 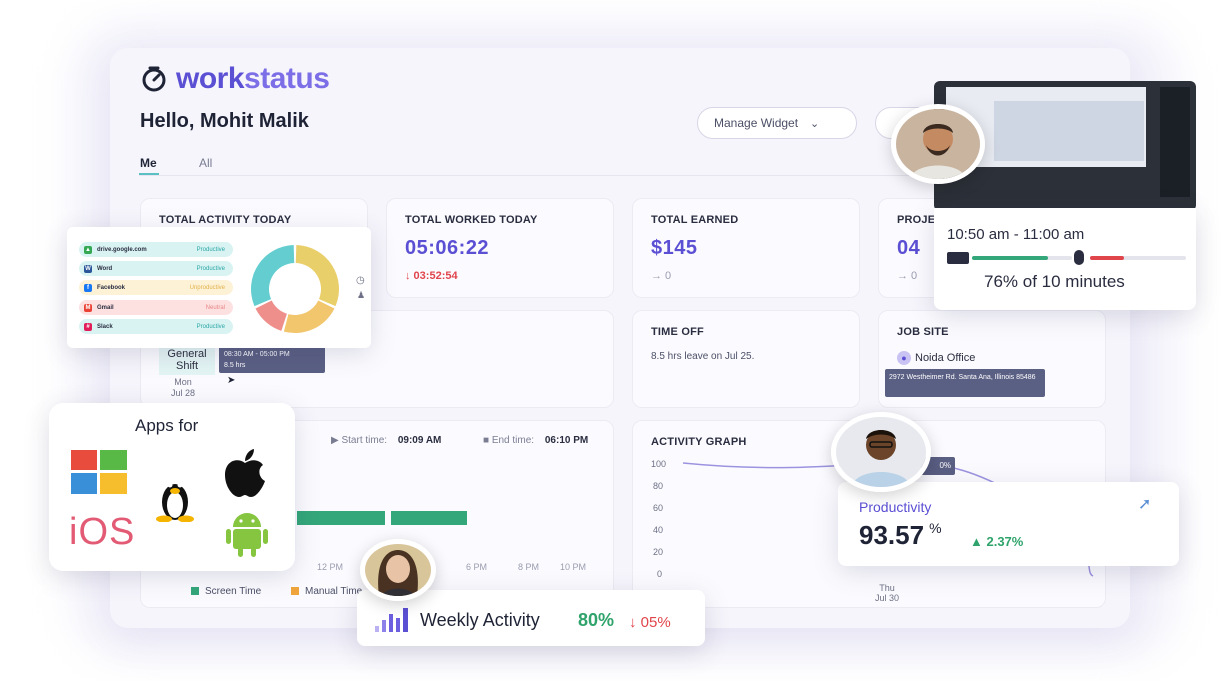 I want to click on job-site-location: ● Noida Office, so click(x=936, y=358).